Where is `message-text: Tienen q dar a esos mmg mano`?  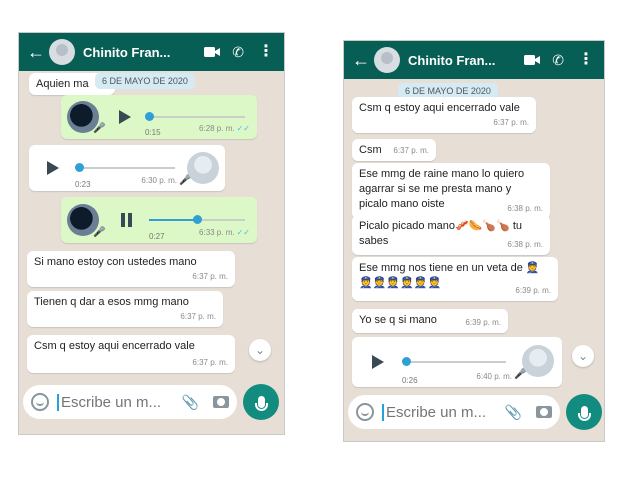 message-text: Tienen q dar a esos mmg mano is located at coordinates (111, 302).